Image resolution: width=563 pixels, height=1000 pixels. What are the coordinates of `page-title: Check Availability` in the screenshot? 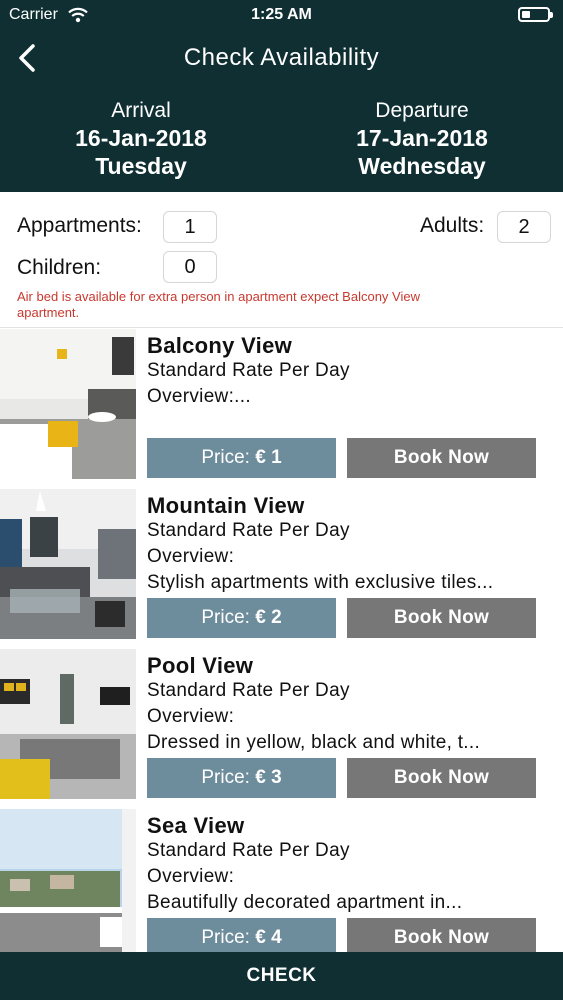 It's located at (281, 57).